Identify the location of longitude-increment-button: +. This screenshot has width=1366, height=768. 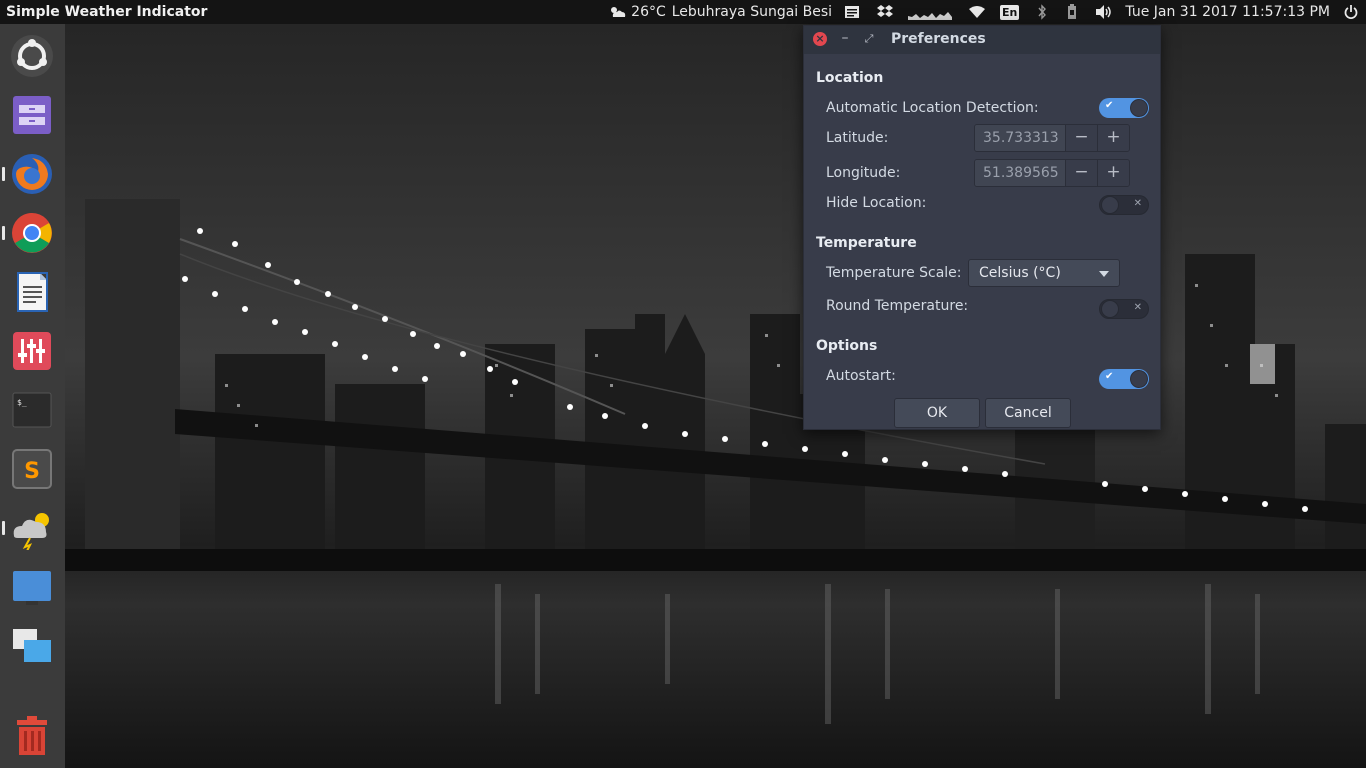
(1113, 173).